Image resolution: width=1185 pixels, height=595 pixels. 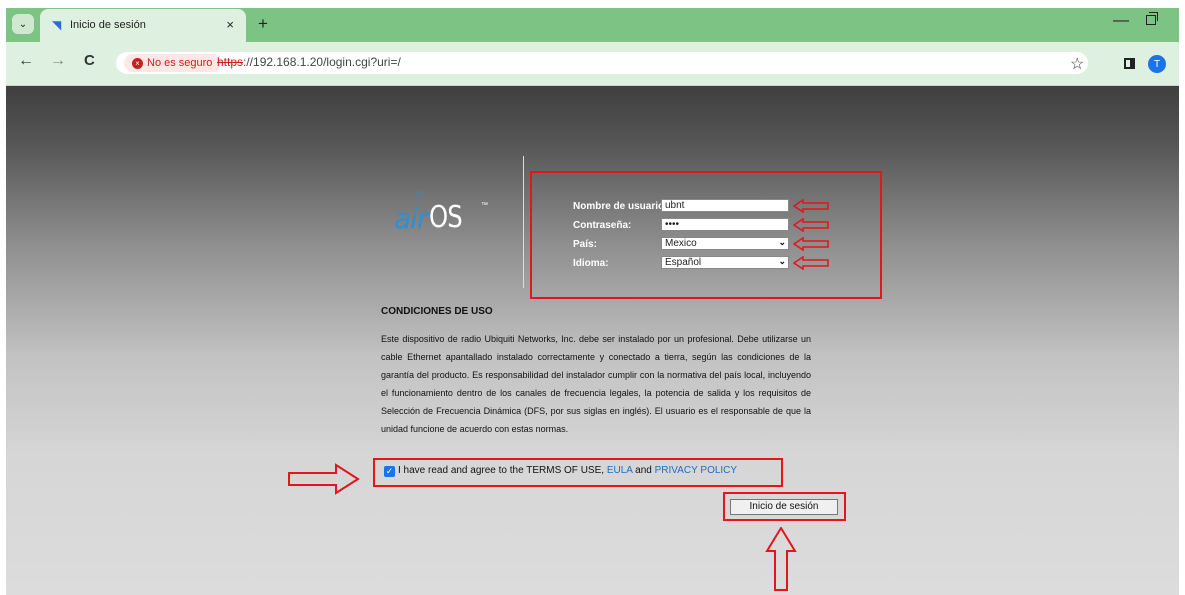 What do you see at coordinates (523, 222) in the screenshot?
I see `divider` at bounding box center [523, 222].